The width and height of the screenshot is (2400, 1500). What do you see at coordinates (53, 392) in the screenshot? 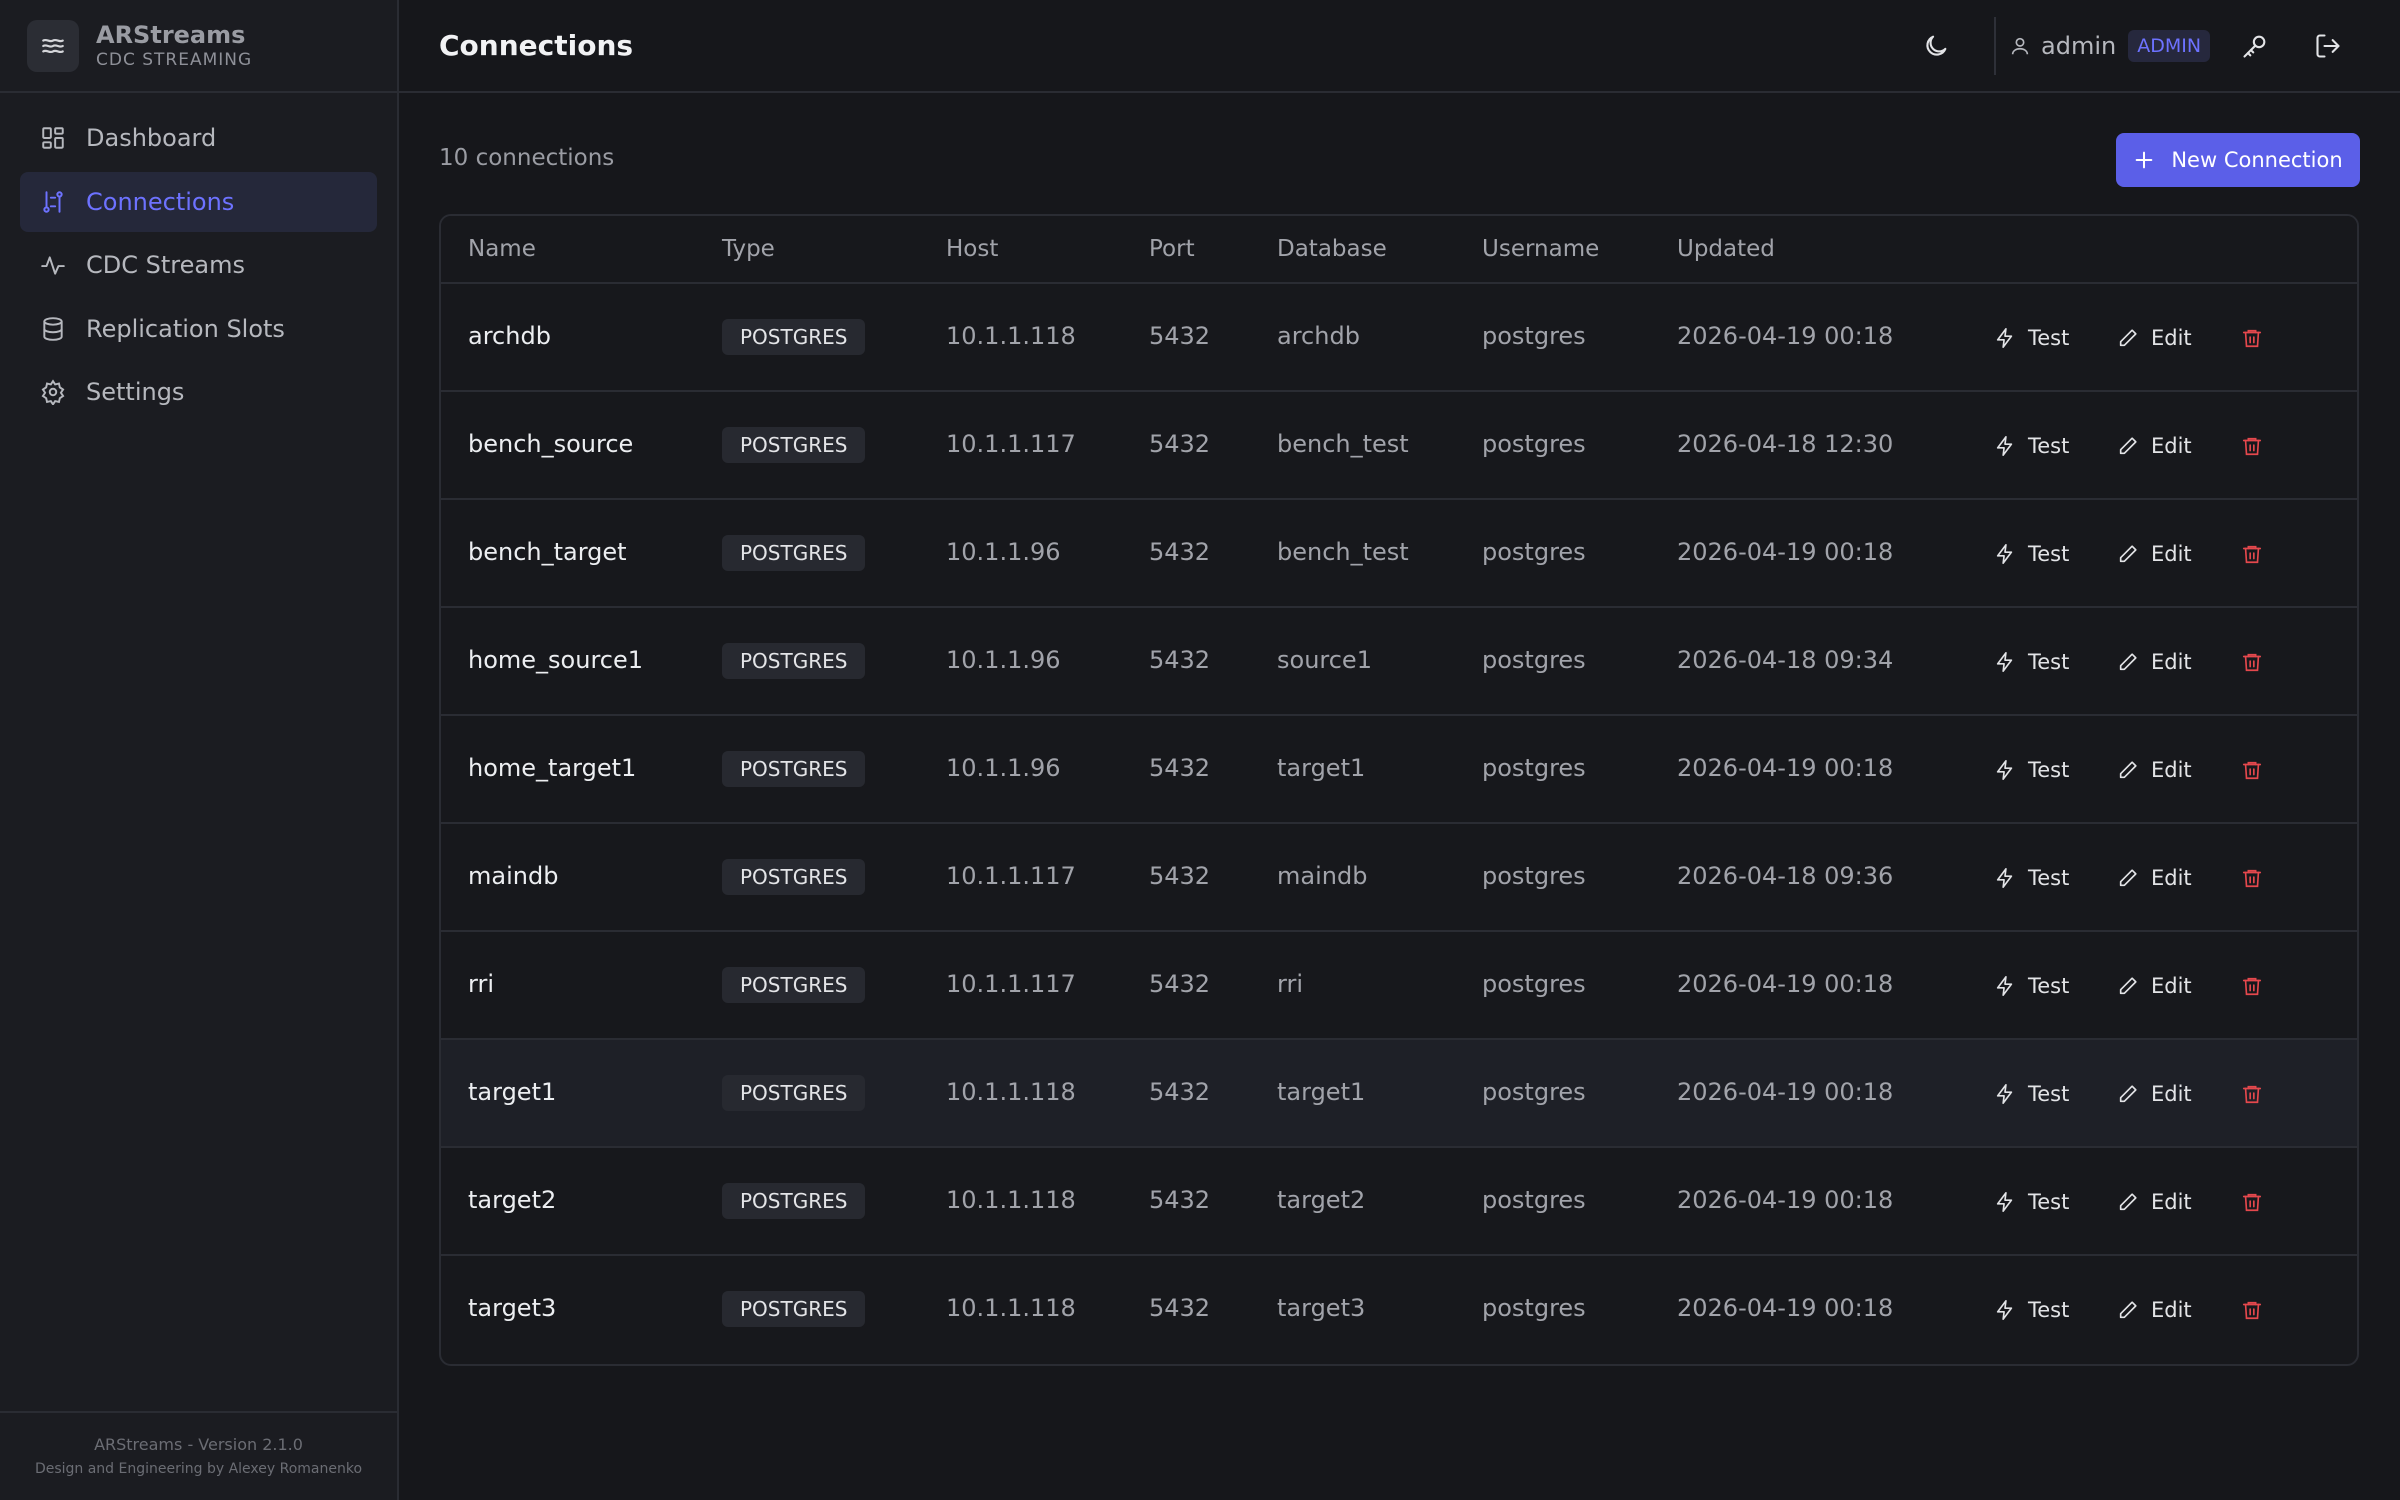
I see `gear-icon` at bounding box center [53, 392].